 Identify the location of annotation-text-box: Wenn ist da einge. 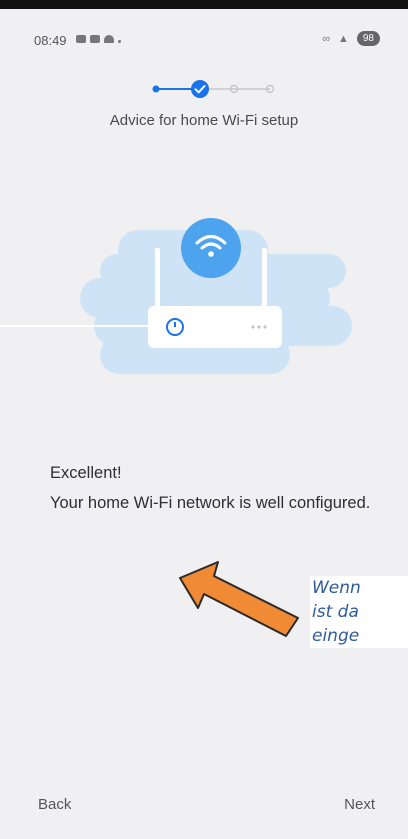
(359, 612).